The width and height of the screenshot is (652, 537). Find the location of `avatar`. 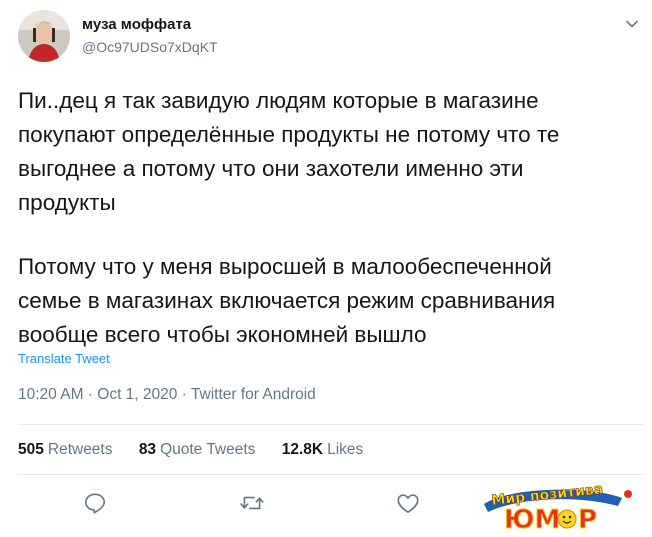

avatar is located at coordinates (44, 36).